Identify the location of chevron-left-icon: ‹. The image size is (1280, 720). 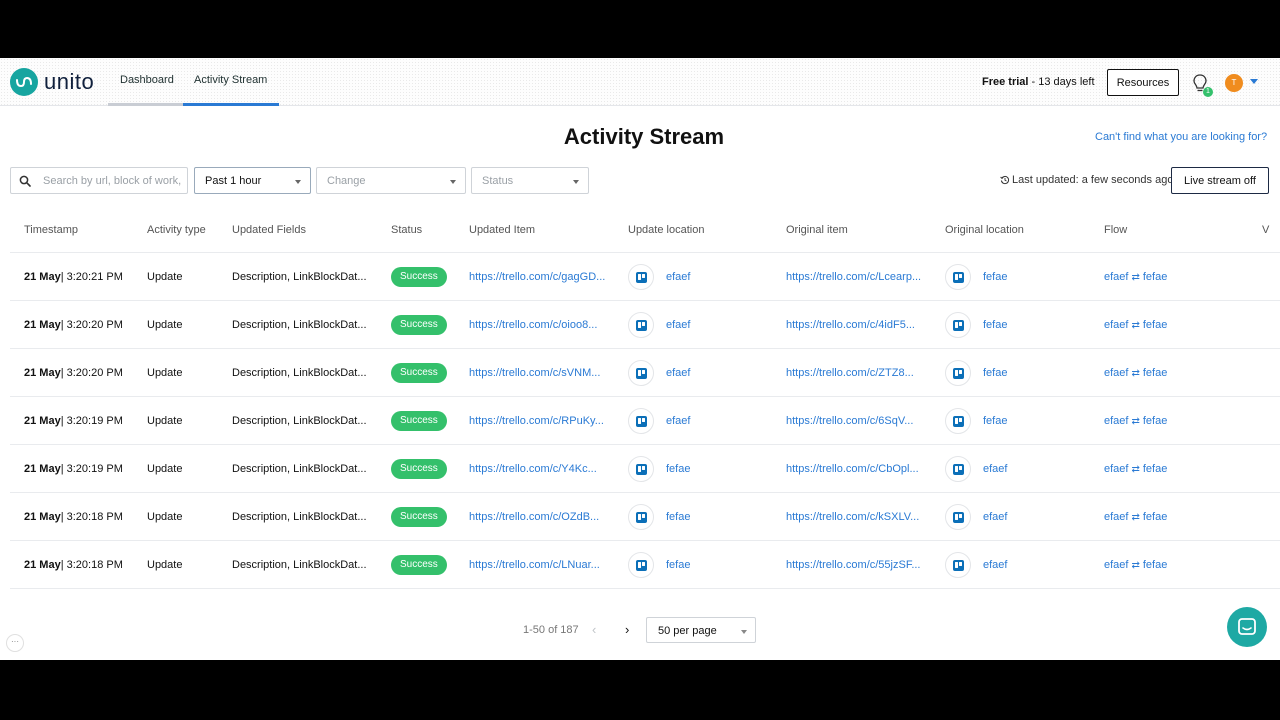
(594, 629).